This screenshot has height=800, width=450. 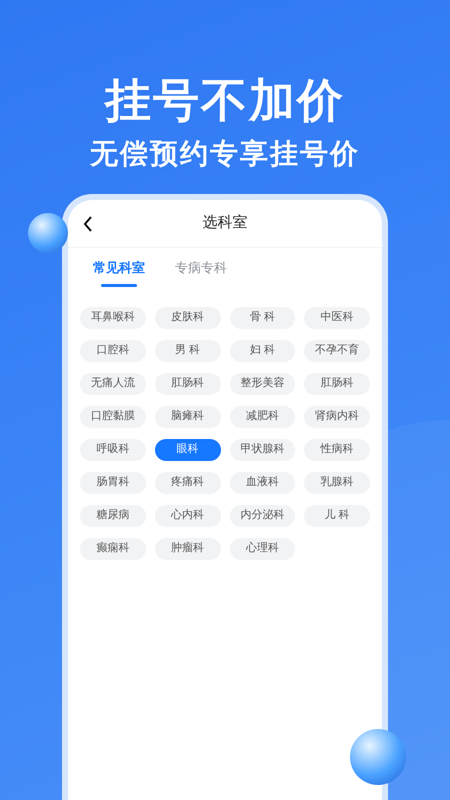 I want to click on department-chip: 减肥科, so click(x=263, y=417).